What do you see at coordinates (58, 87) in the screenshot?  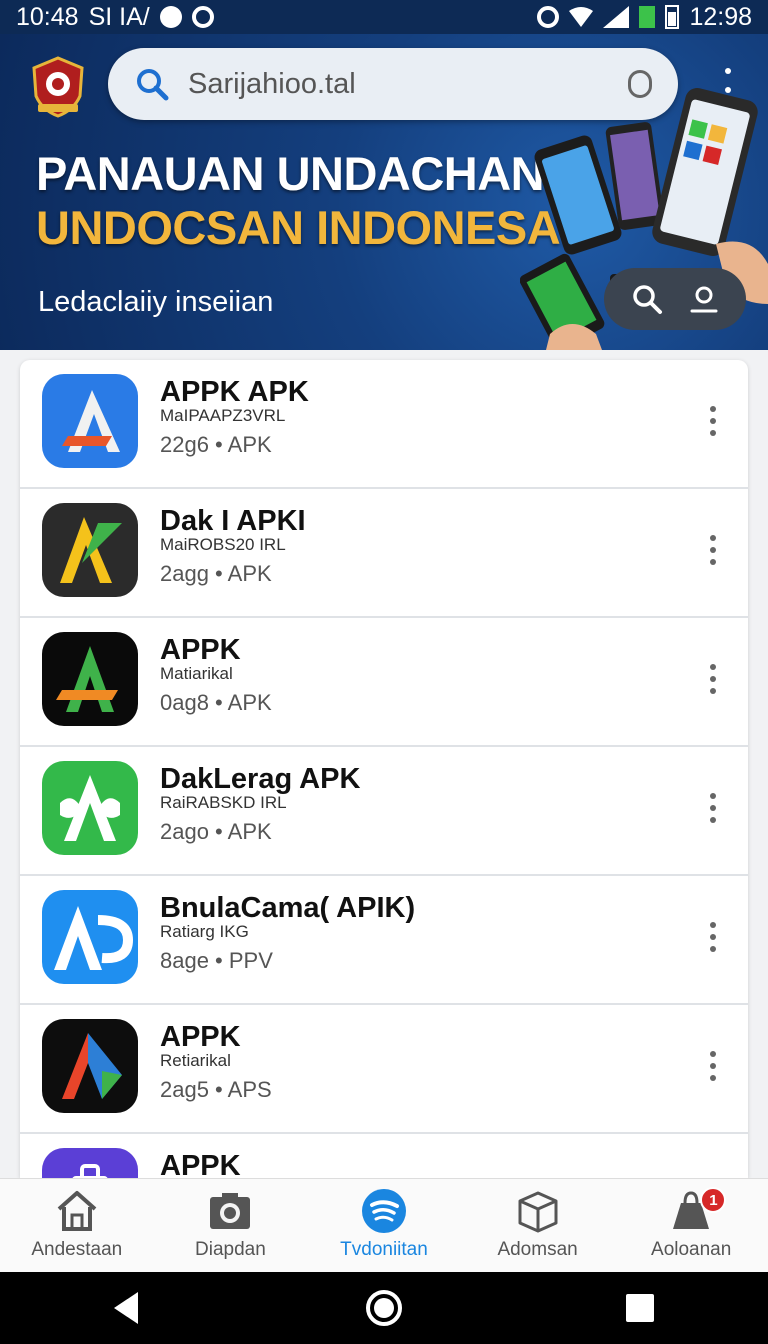 I see `brand-logo` at bounding box center [58, 87].